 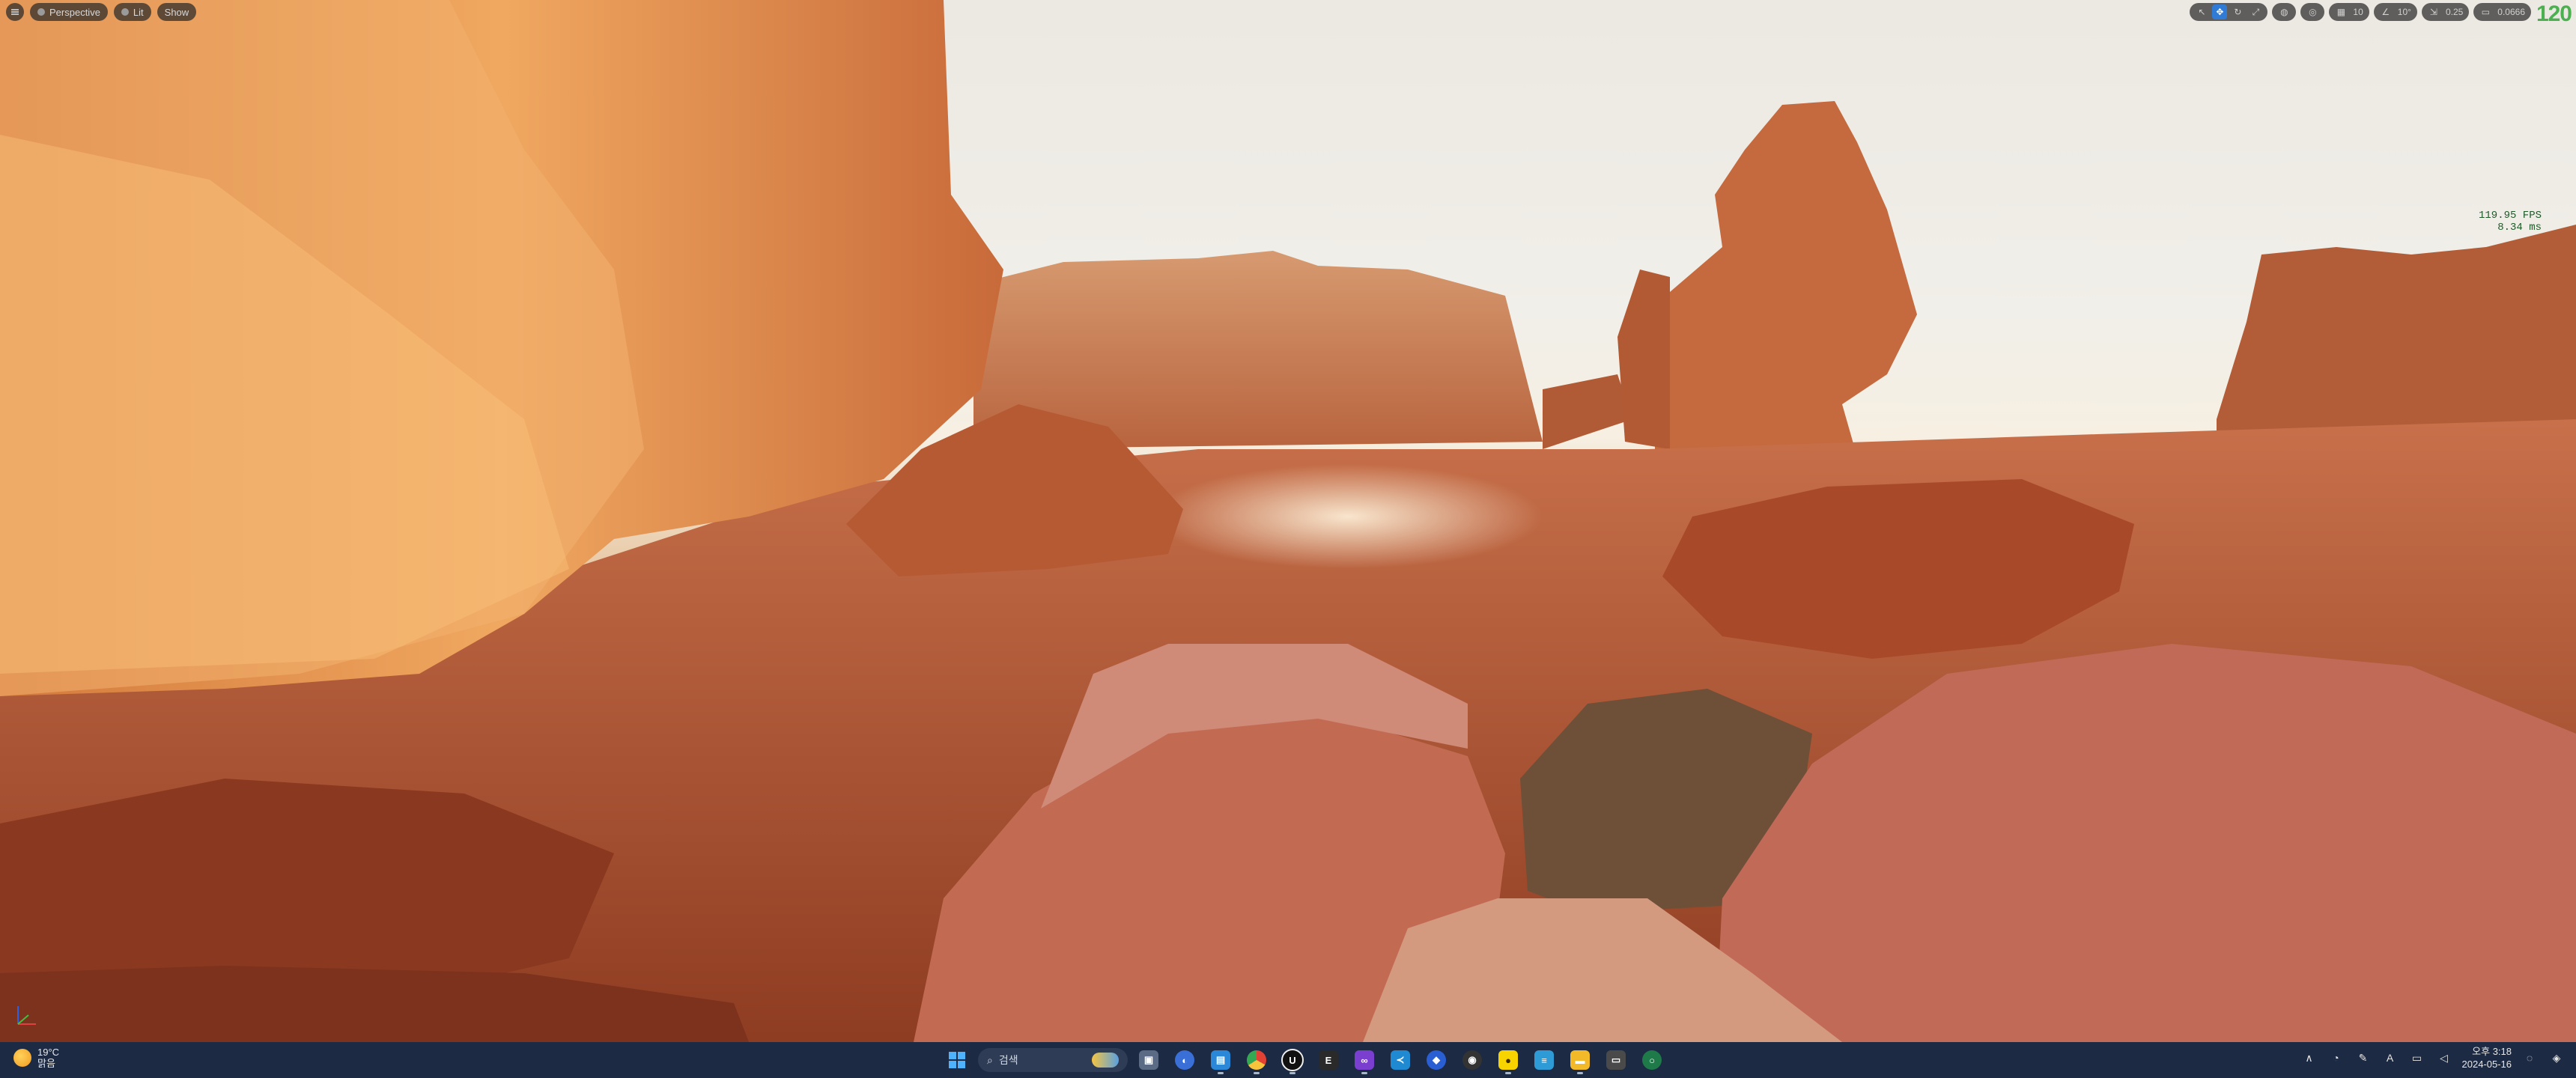 I want to click on unreal-icon: U, so click(x=1292, y=1060).